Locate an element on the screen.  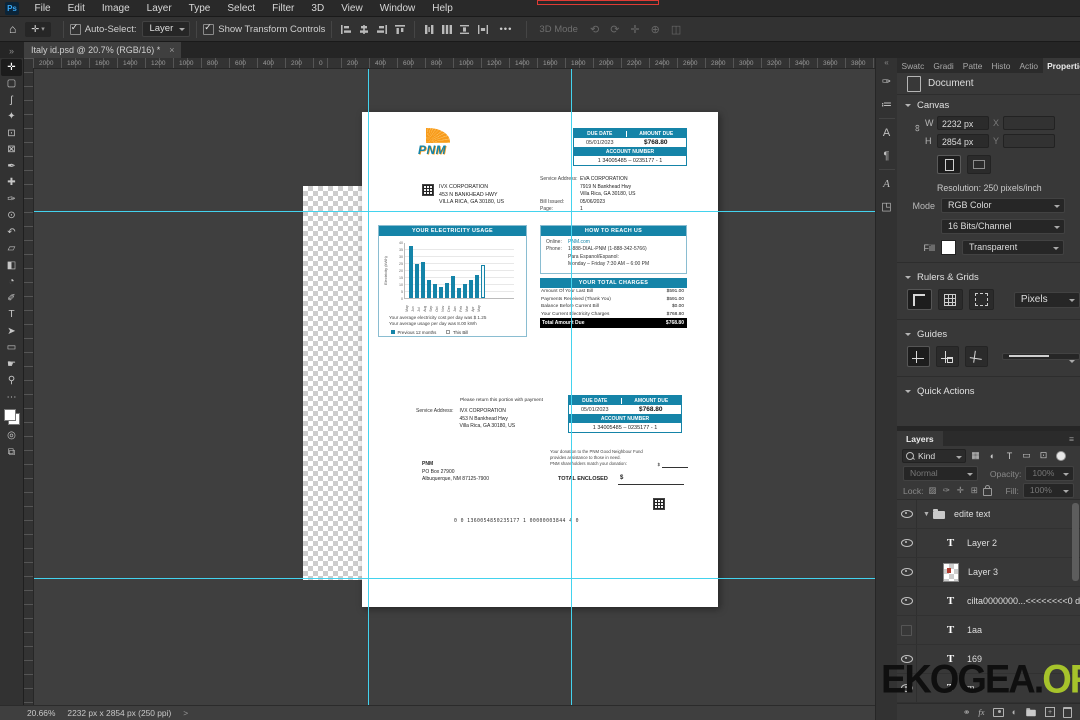
menu-item-3d: 3D is located at coordinates (318, 8).